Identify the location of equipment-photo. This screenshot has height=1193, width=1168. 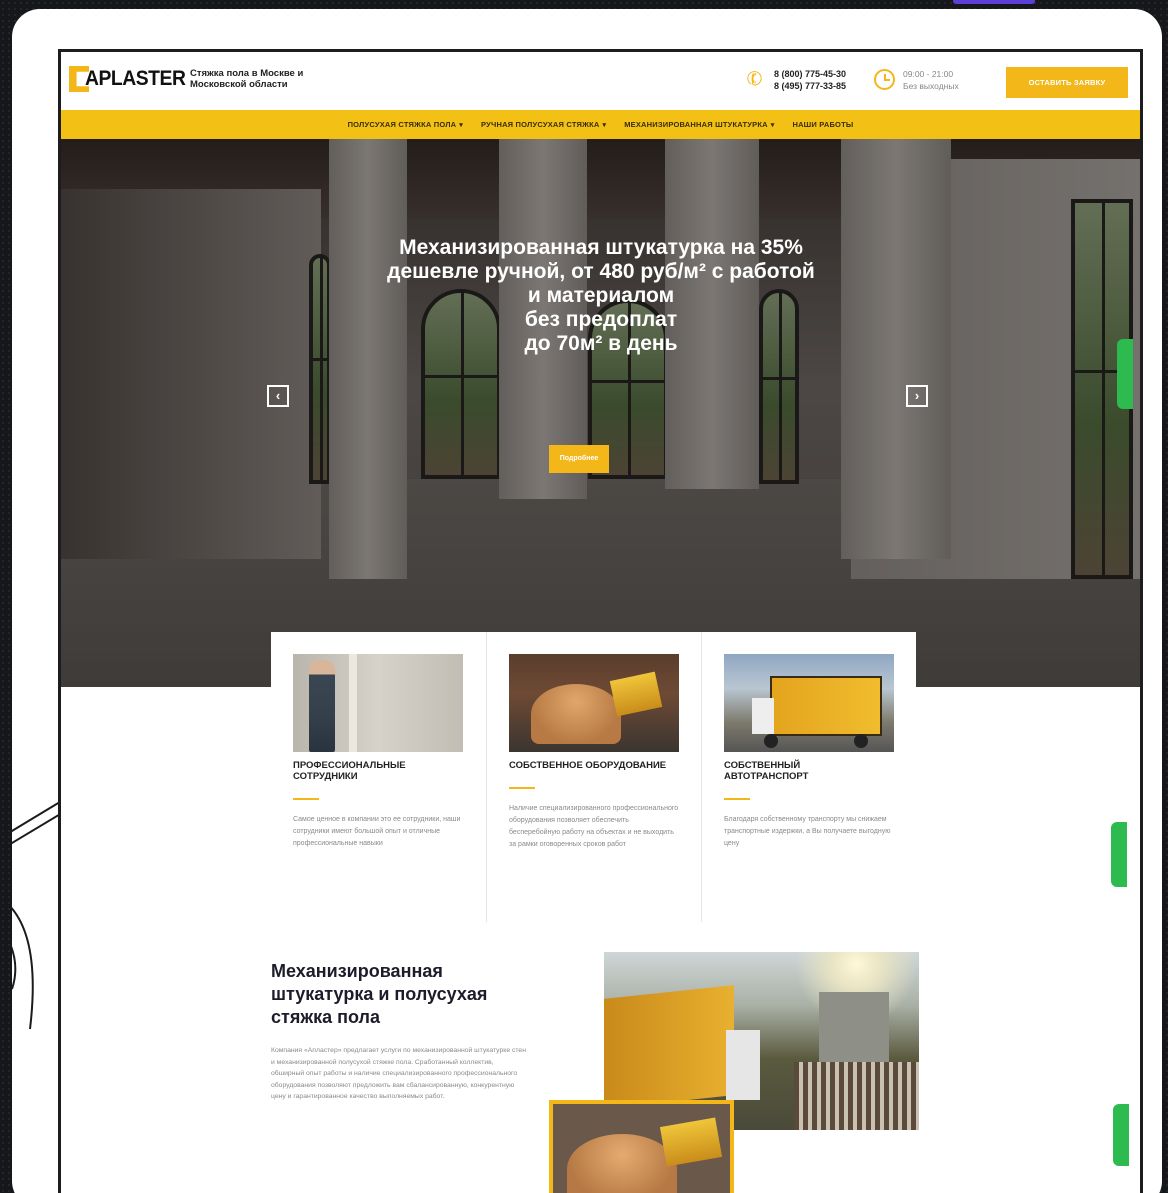
(594, 703).